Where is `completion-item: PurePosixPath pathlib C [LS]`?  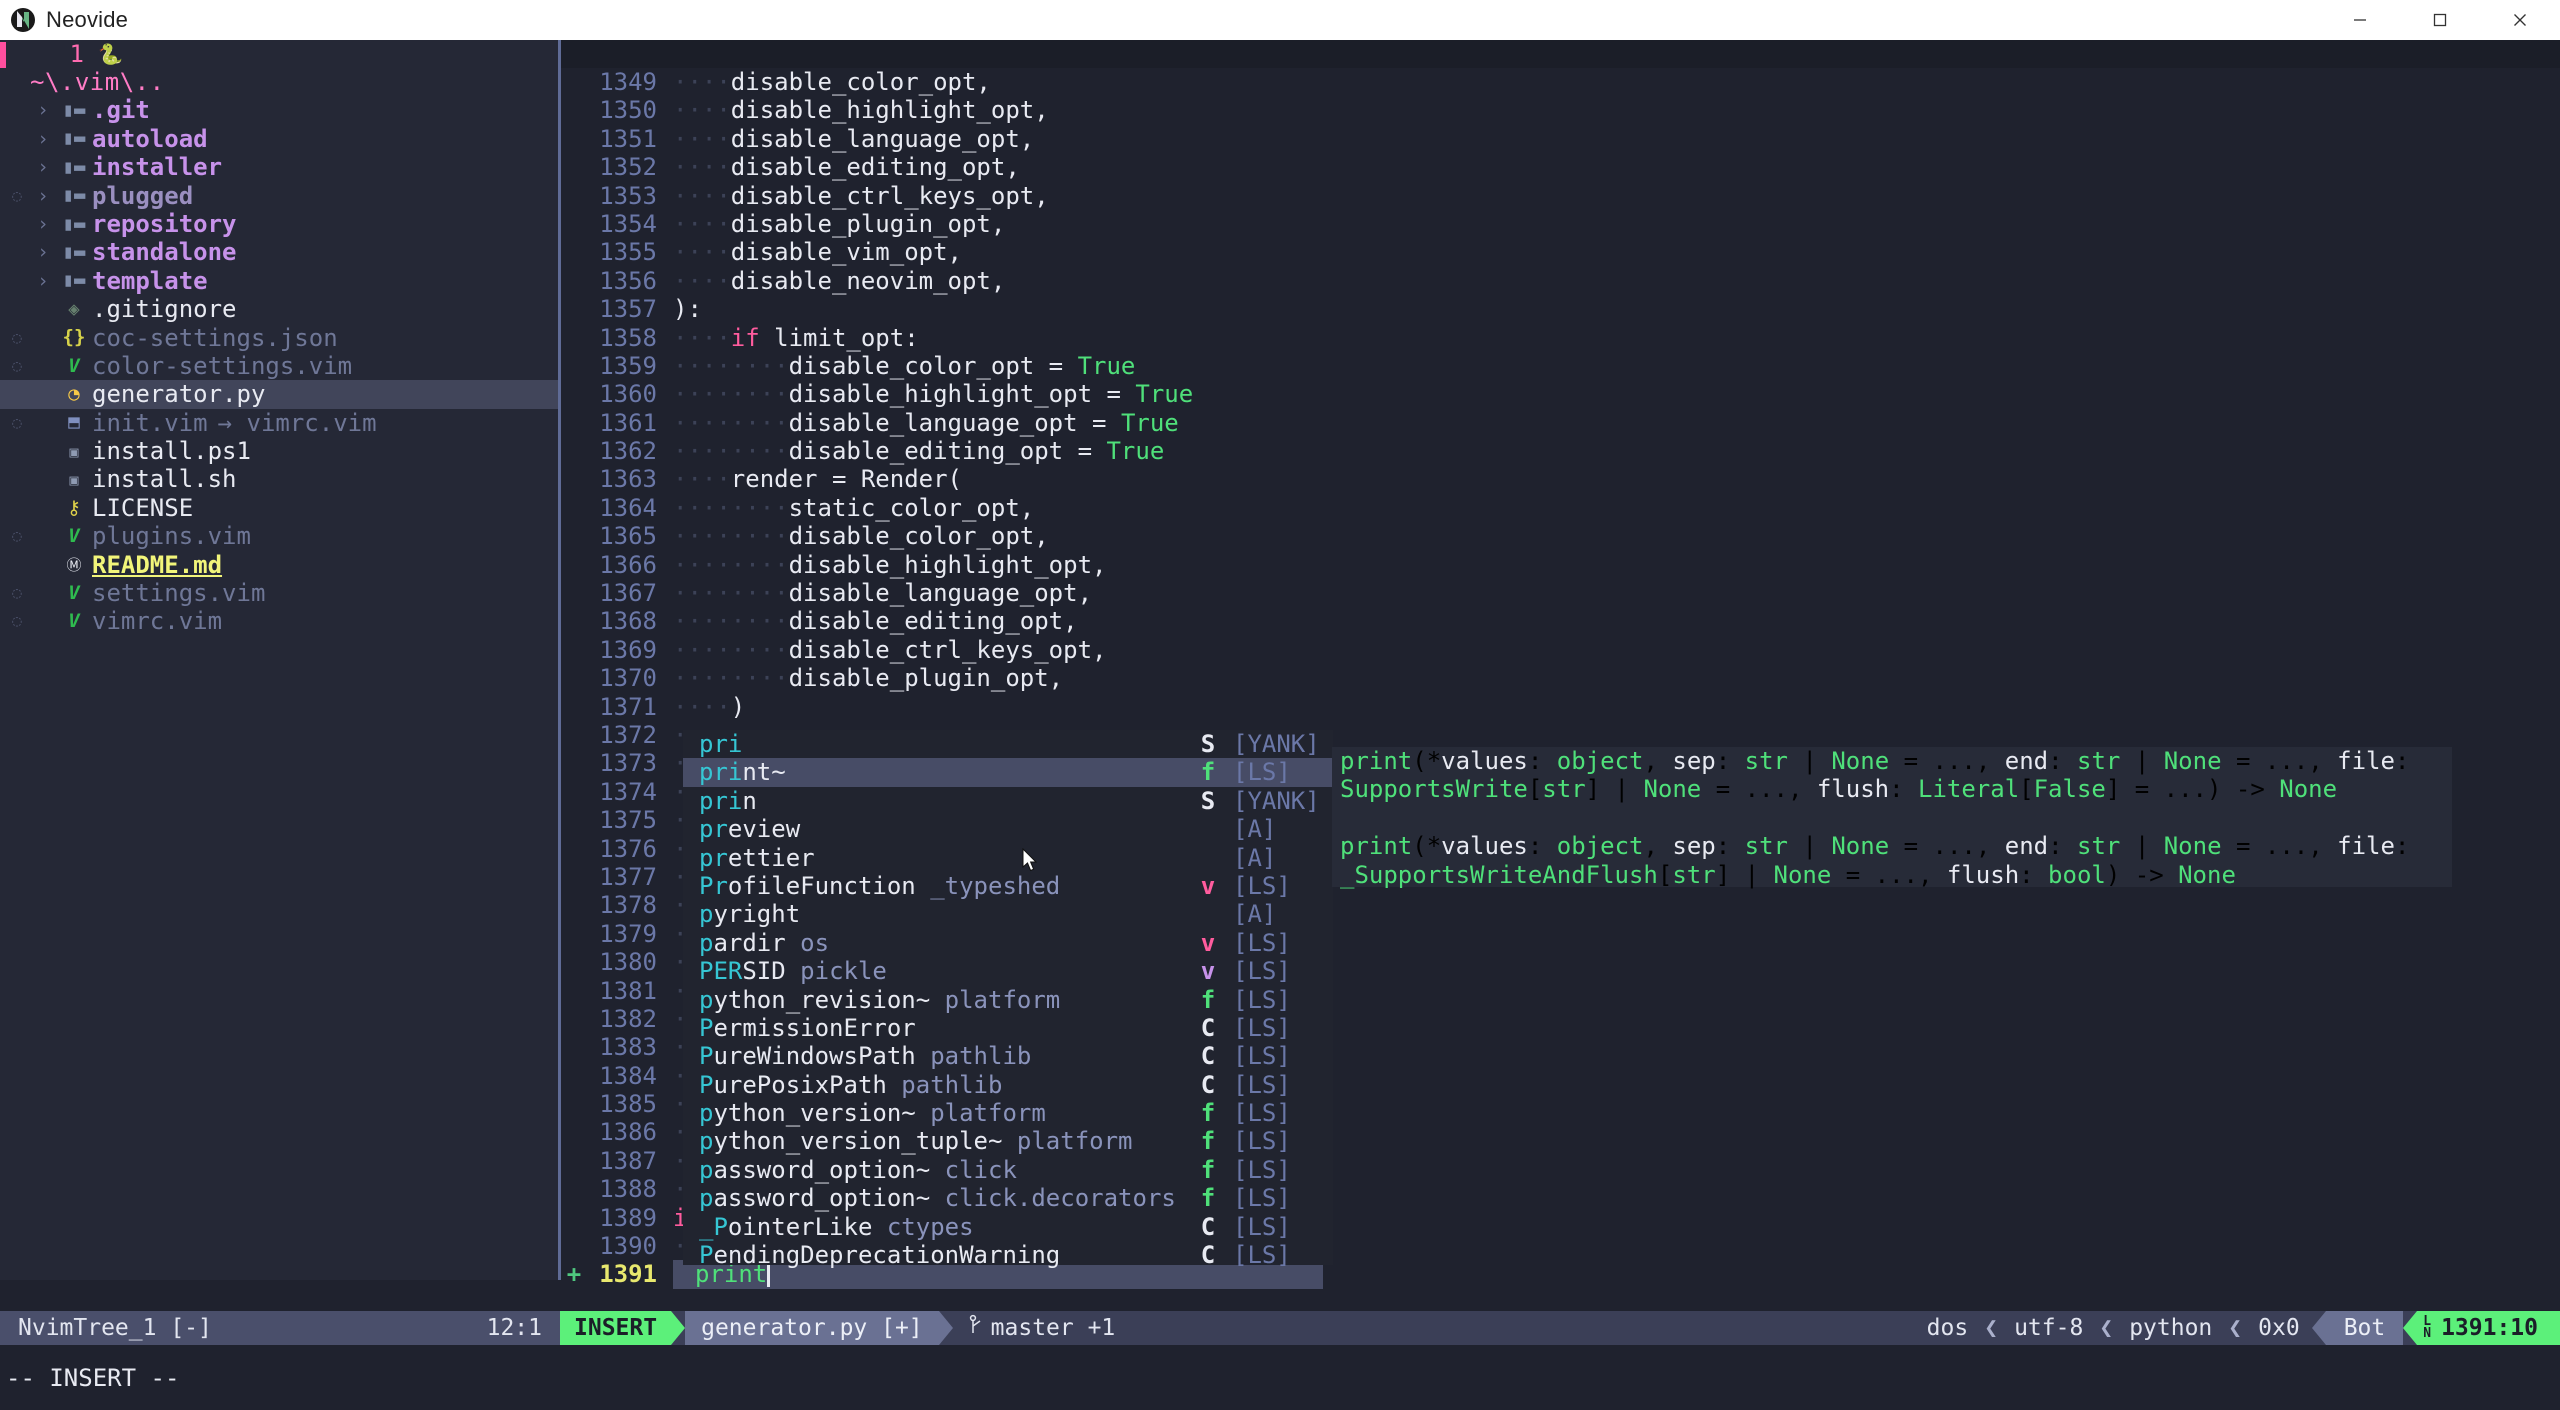 completion-item: PurePosixPath pathlib C [LS] is located at coordinates (1008, 1085).